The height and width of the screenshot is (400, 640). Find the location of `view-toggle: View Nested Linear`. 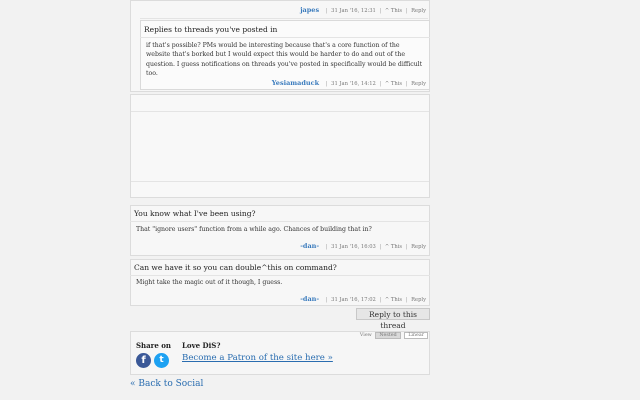

view-toggle: View Nested Linear is located at coordinates (389, 336).